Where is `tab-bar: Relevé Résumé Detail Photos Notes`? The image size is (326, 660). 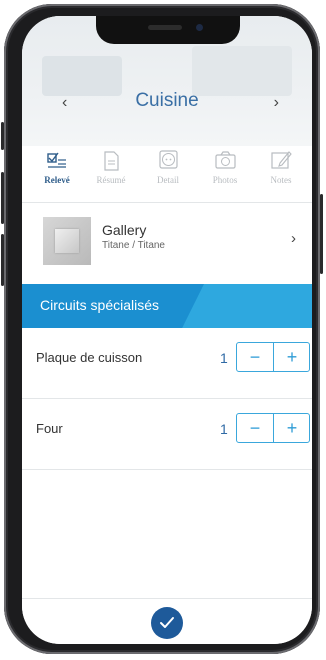
tab-bar: Relevé Résumé Detail Photos Notes is located at coordinates (167, 172).